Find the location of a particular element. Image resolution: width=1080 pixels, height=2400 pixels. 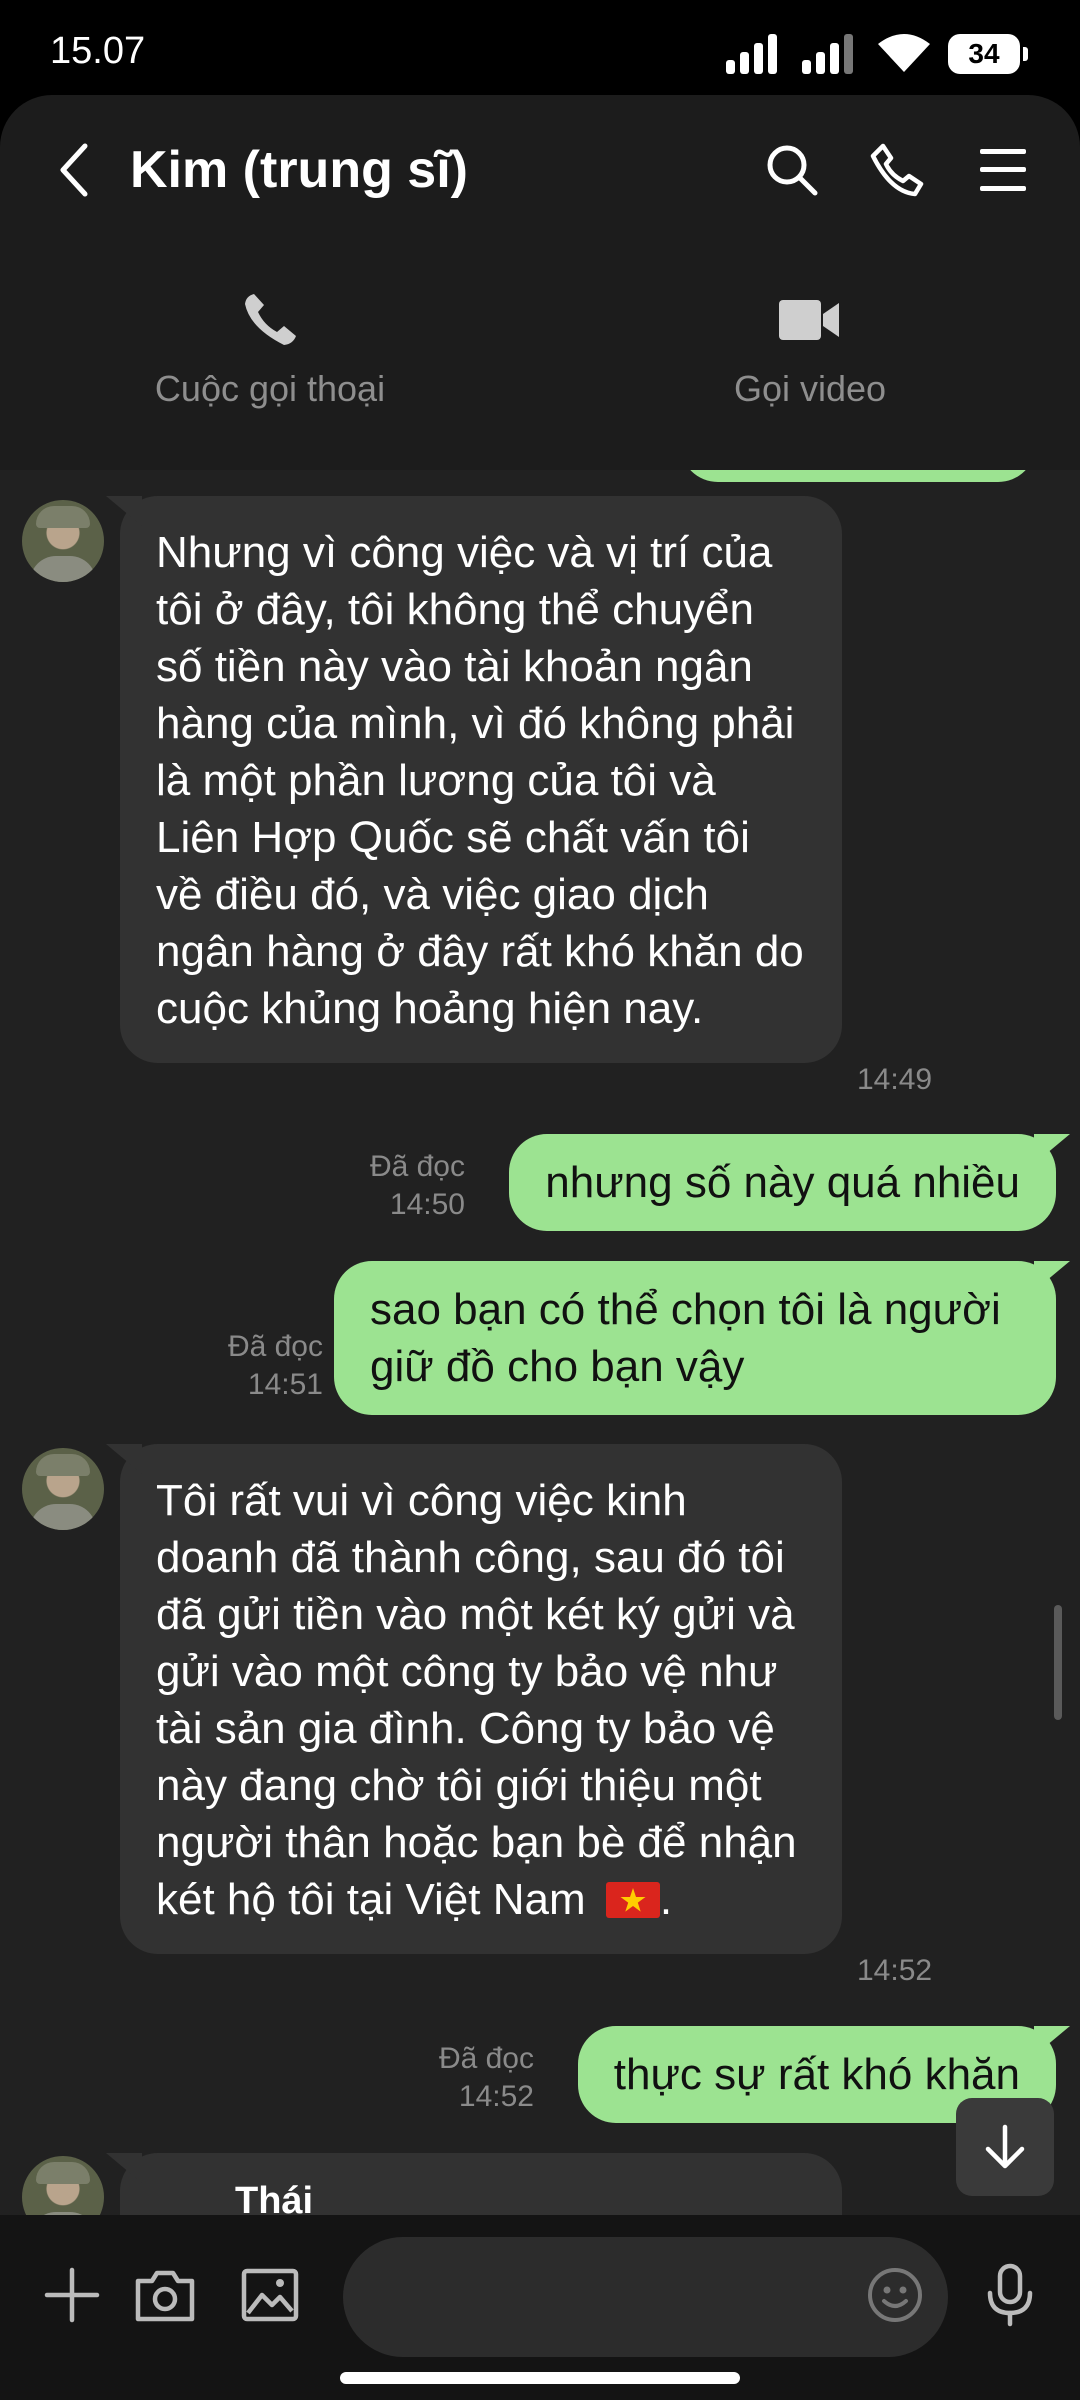

message-bubble-outgoing: nhưng số này quá nhiều is located at coordinates (782, 1182).